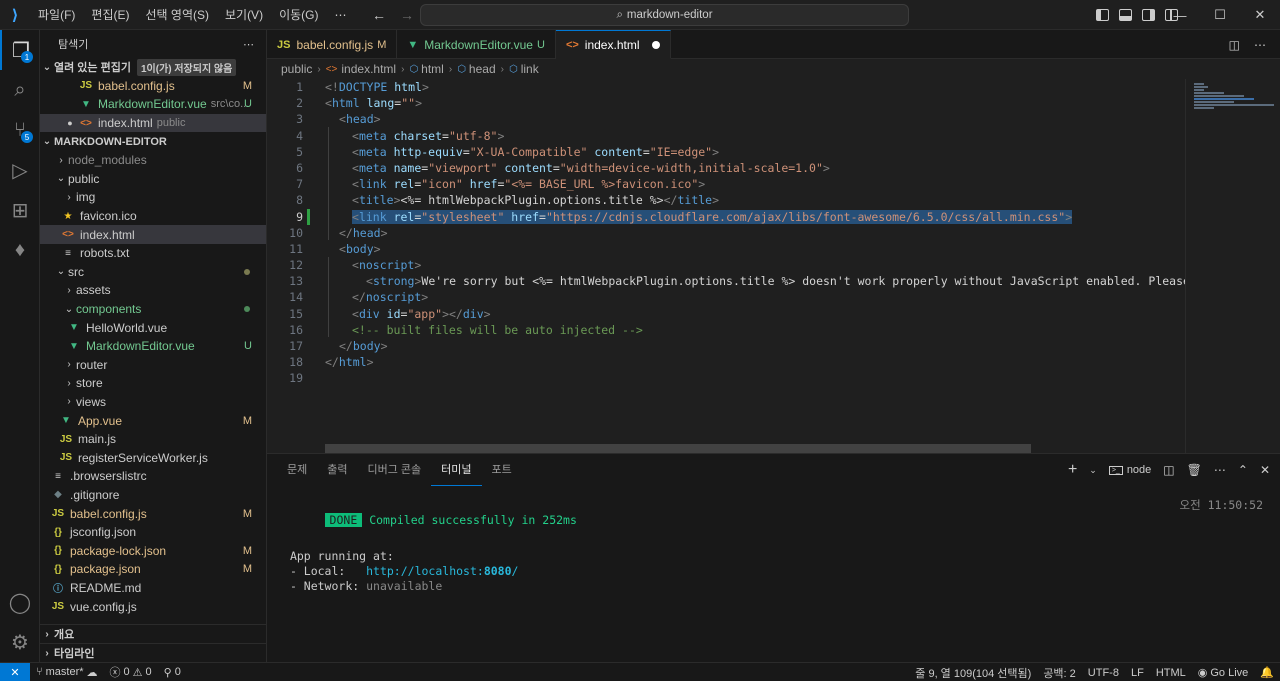 This screenshot has width=1280, height=681. I want to click on toggle-secondary-sidebar-icon, so click(1148, 15).